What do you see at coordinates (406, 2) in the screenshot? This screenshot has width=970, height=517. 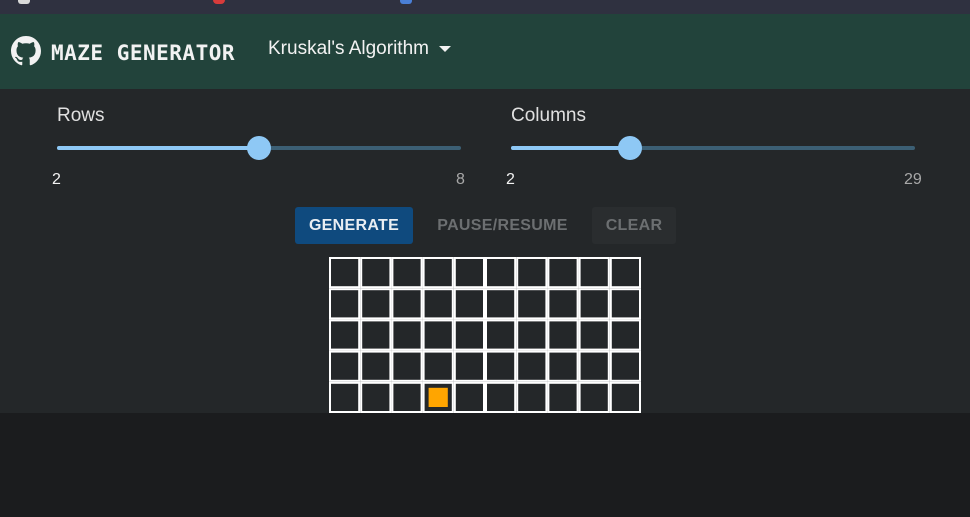 I see `doc-icon` at bounding box center [406, 2].